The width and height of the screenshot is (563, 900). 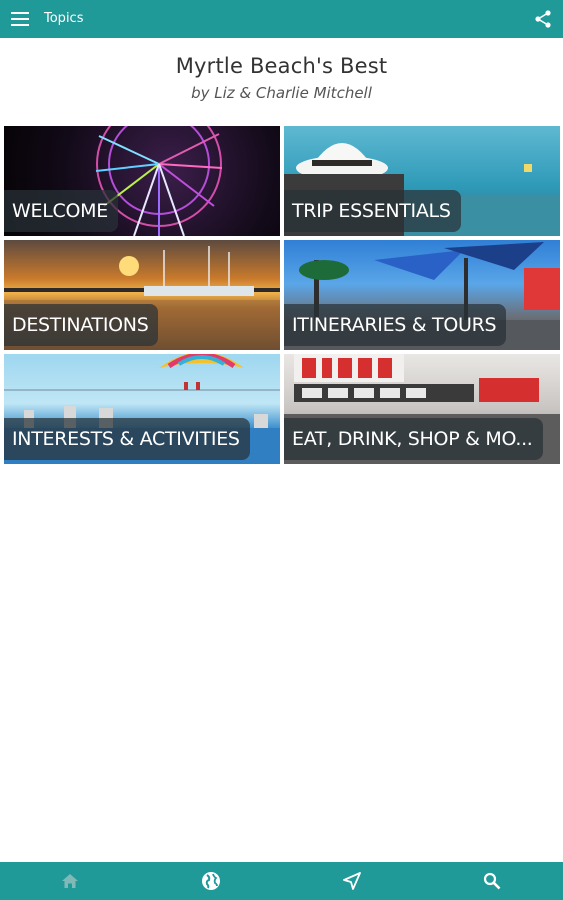 I want to click on app-bar: Topics, so click(x=281, y=19).